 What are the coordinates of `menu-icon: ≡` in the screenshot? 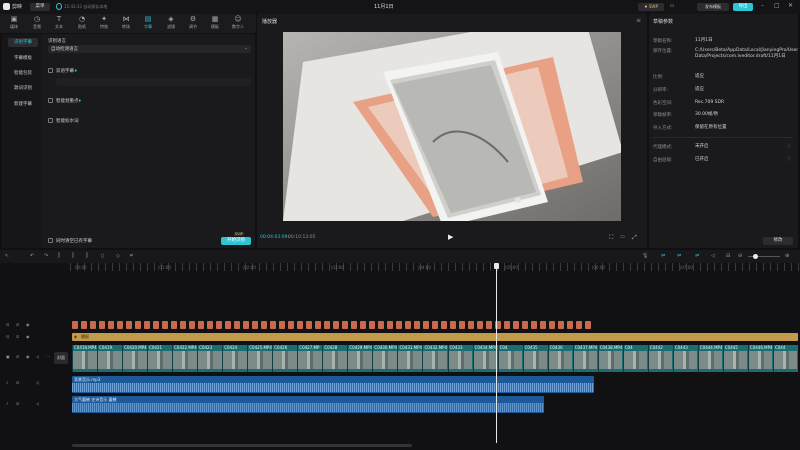 It's located at (638, 20).